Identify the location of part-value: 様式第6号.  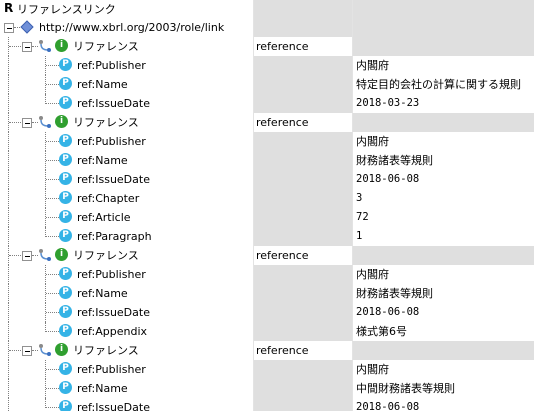
(381, 331).